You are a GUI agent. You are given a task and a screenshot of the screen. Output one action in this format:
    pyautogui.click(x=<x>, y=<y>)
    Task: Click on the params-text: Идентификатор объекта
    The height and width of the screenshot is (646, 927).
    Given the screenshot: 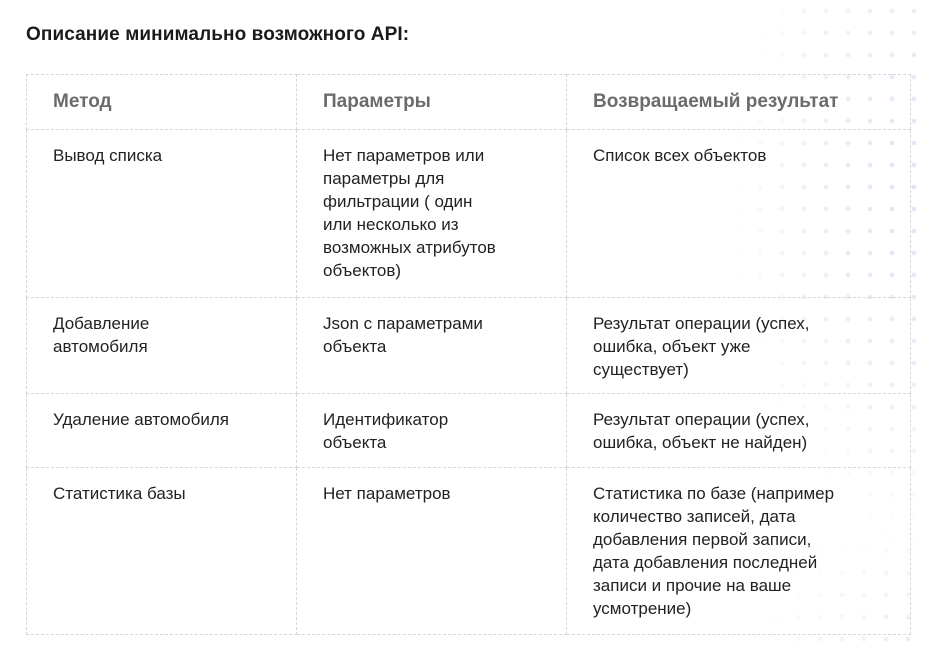 What is the action you would take?
    pyautogui.click(x=386, y=431)
    